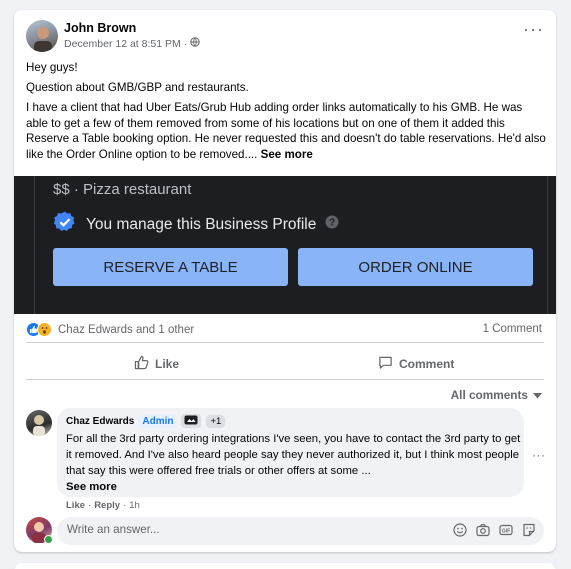 Image resolution: width=571 pixels, height=569 pixels. I want to click on reaction-icons, so click(39, 329).